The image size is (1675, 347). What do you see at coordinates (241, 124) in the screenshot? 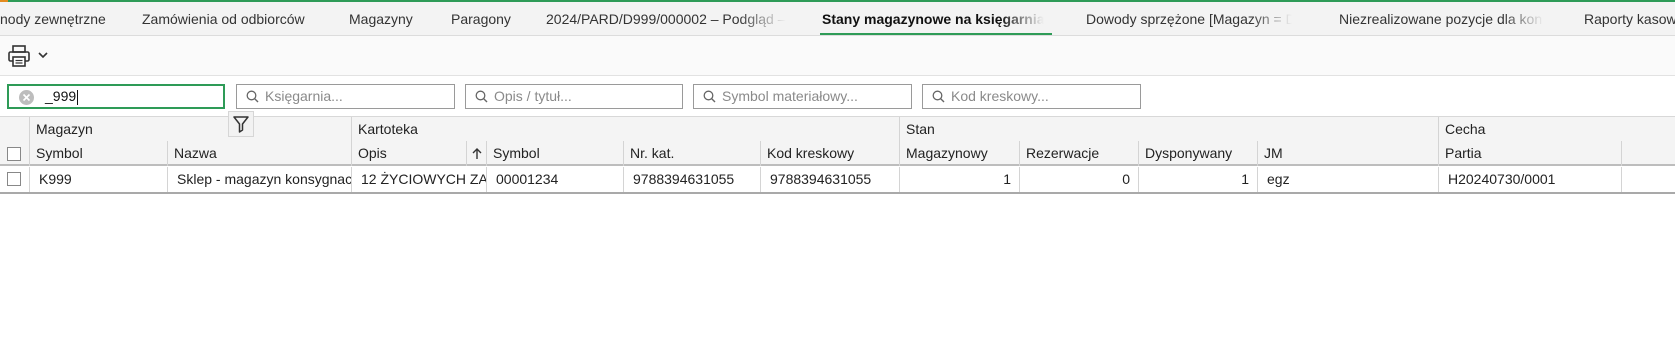
I see `filter-funnel-icon` at bounding box center [241, 124].